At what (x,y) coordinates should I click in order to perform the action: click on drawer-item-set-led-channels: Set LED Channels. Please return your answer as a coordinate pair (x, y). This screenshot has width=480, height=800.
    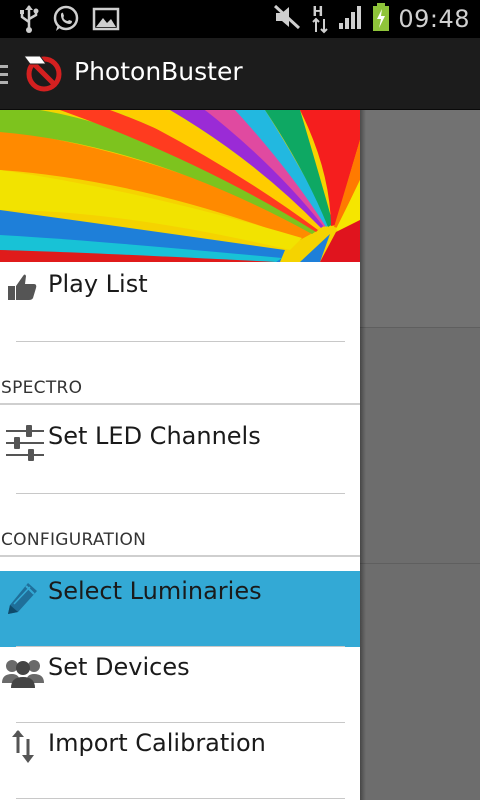
    Looking at the image, I should click on (180, 454).